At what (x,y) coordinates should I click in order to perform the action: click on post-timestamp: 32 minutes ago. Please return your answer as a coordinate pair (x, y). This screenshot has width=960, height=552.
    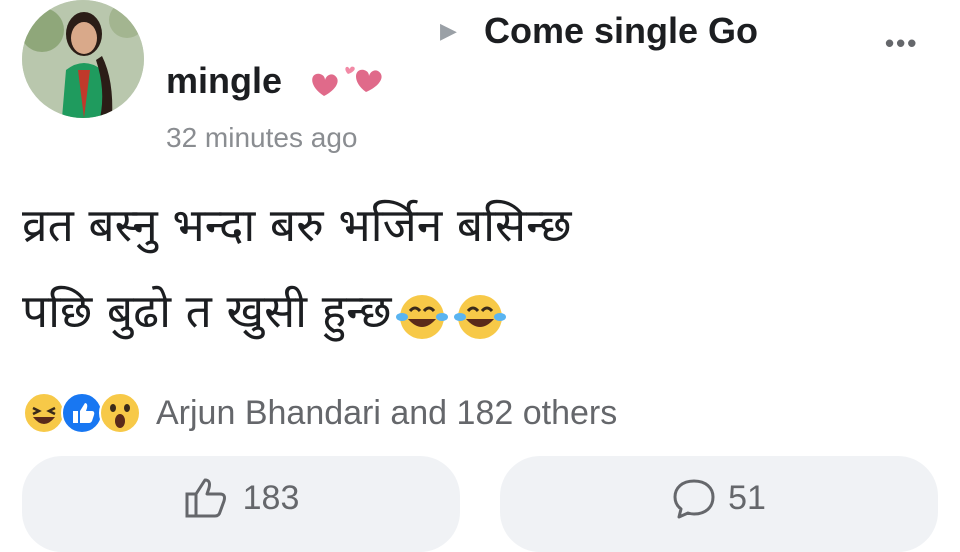
    Looking at the image, I should click on (261, 138).